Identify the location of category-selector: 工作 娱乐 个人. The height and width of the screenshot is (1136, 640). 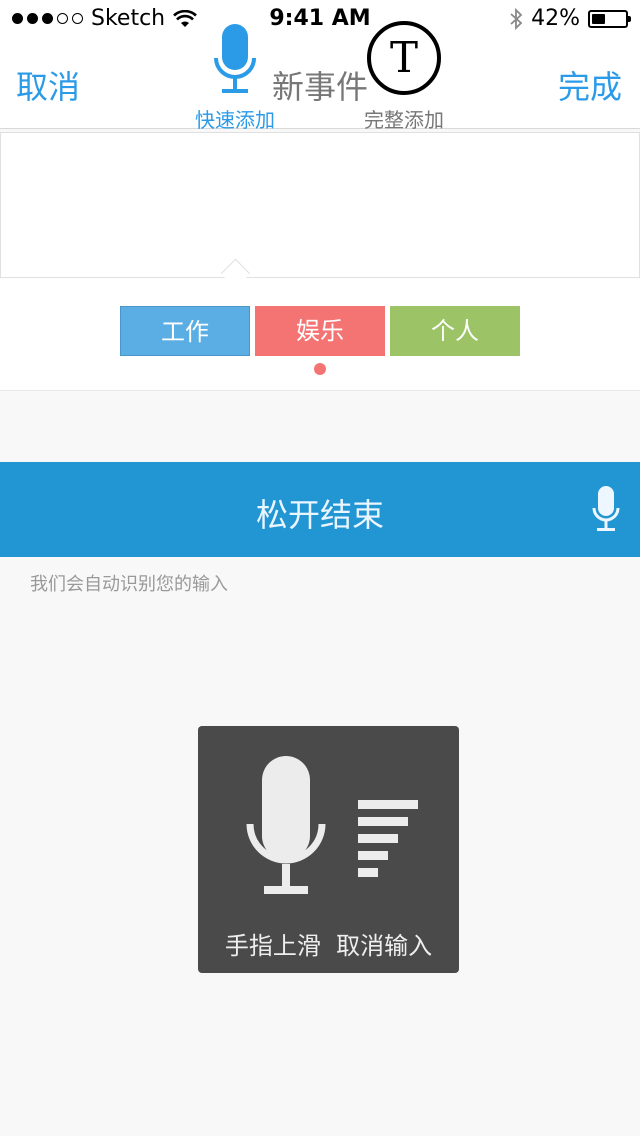
(320, 334).